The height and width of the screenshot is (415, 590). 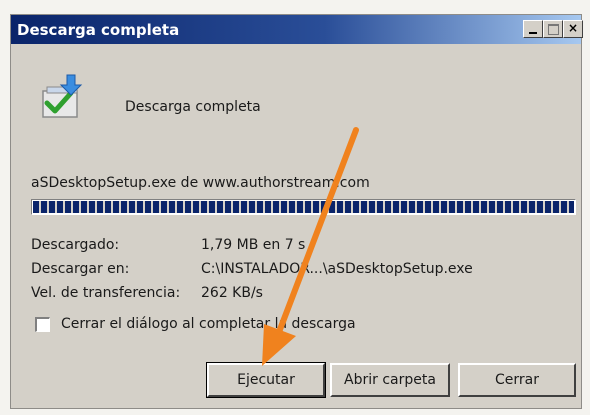 I want to click on download-progress-bar, so click(x=303, y=207).